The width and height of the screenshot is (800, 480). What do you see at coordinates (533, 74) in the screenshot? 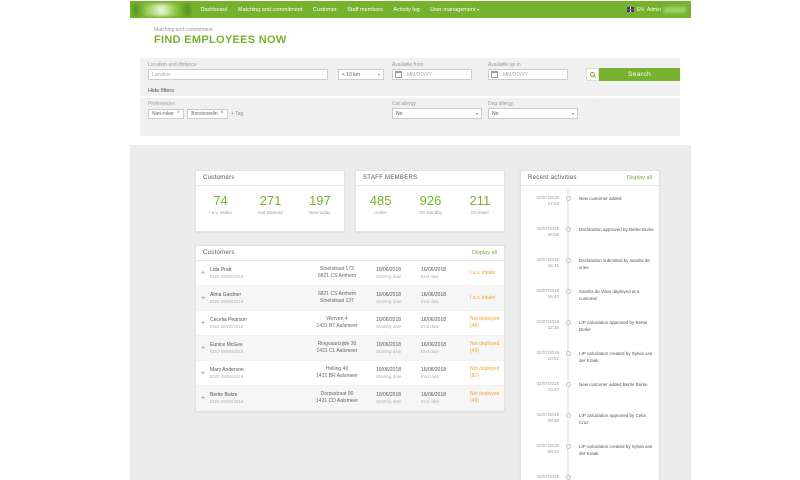
I see `available-up-to-input` at bounding box center [533, 74].